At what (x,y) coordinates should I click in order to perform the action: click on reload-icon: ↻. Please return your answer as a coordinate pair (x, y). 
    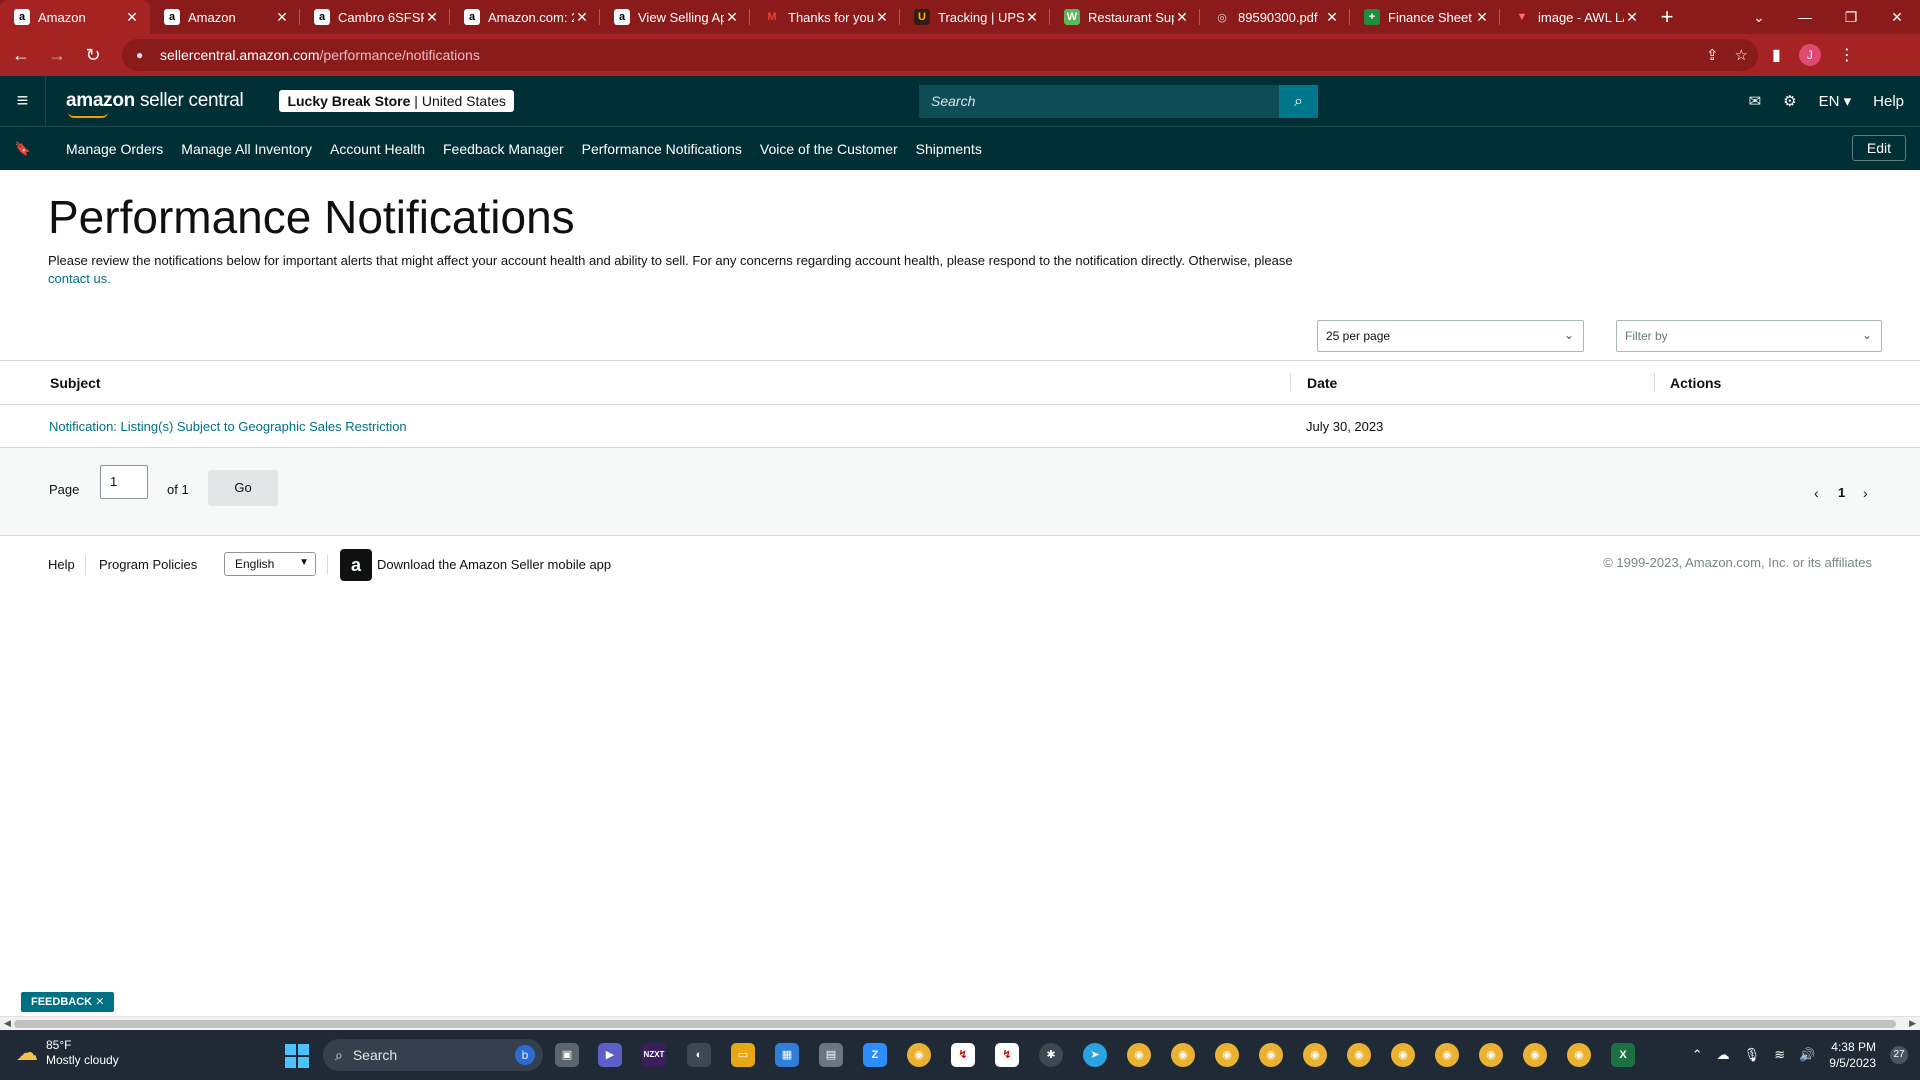
    Looking at the image, I should click on (93, 55).